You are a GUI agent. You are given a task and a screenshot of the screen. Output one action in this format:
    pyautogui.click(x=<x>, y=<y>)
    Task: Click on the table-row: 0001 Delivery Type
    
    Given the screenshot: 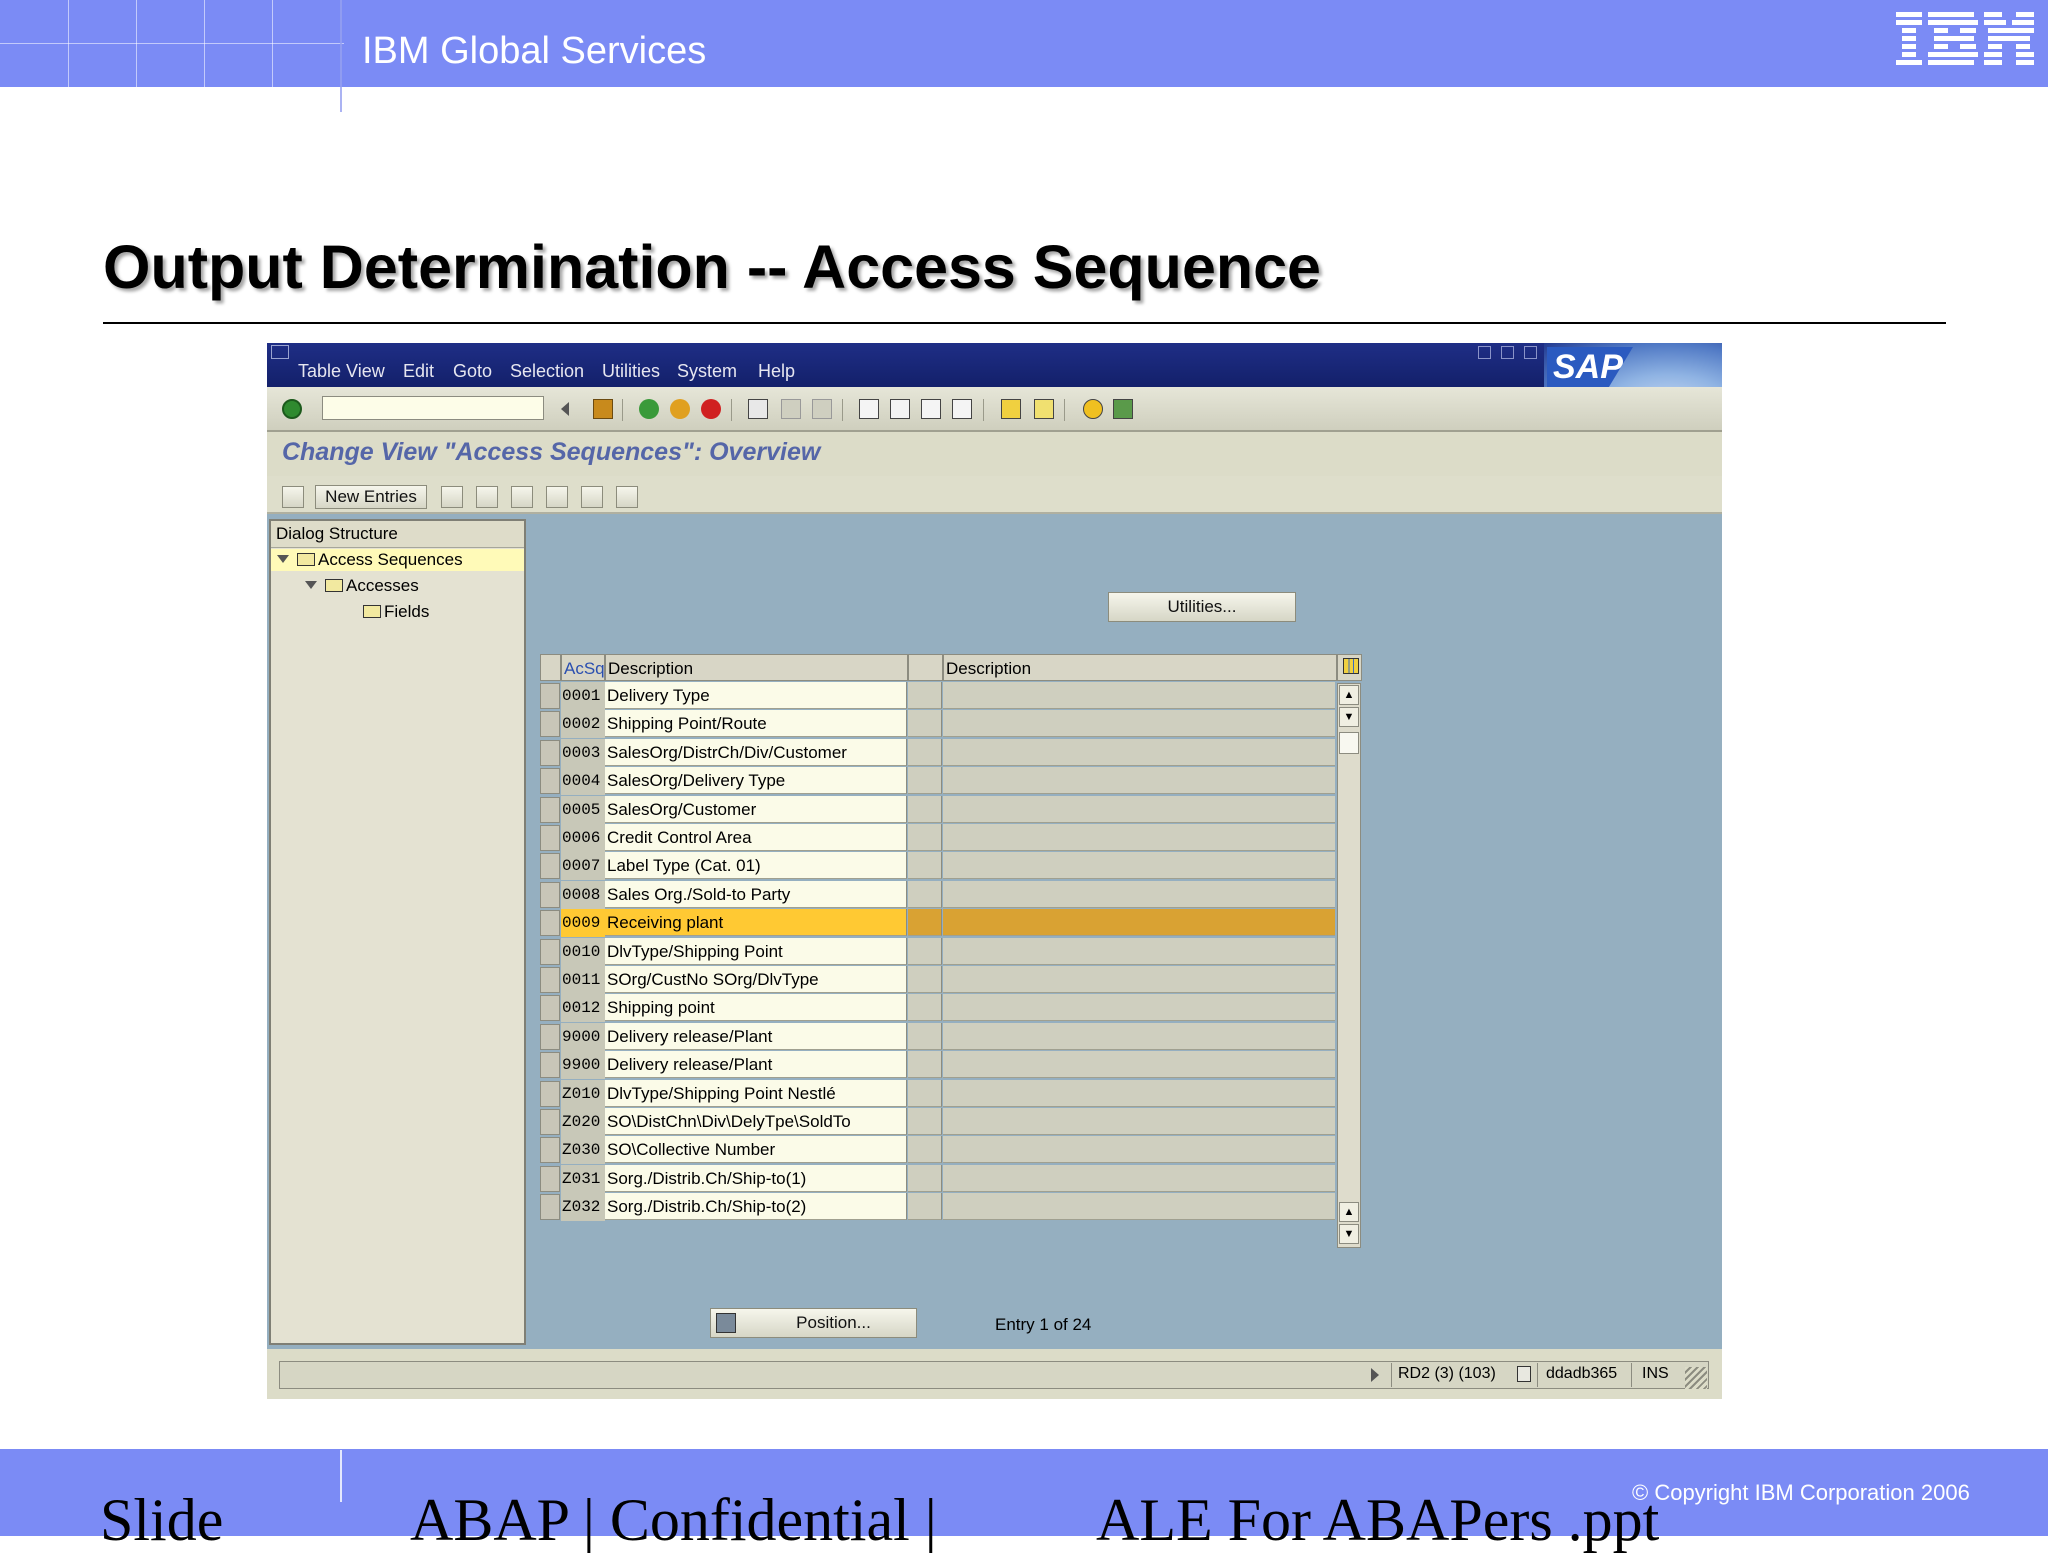 What is the action you would take?
    pyautogui.click(x=951, y=696)
    